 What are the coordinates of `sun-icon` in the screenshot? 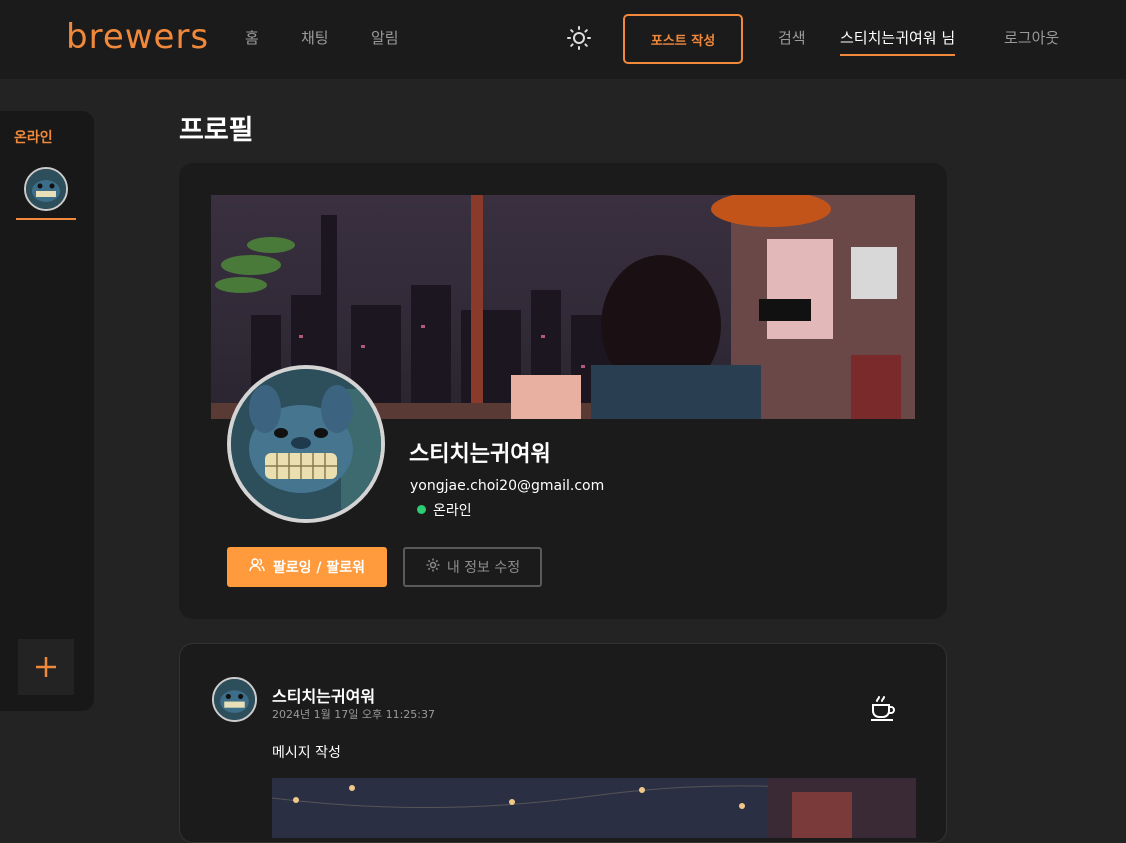 It's located at (579, 38).